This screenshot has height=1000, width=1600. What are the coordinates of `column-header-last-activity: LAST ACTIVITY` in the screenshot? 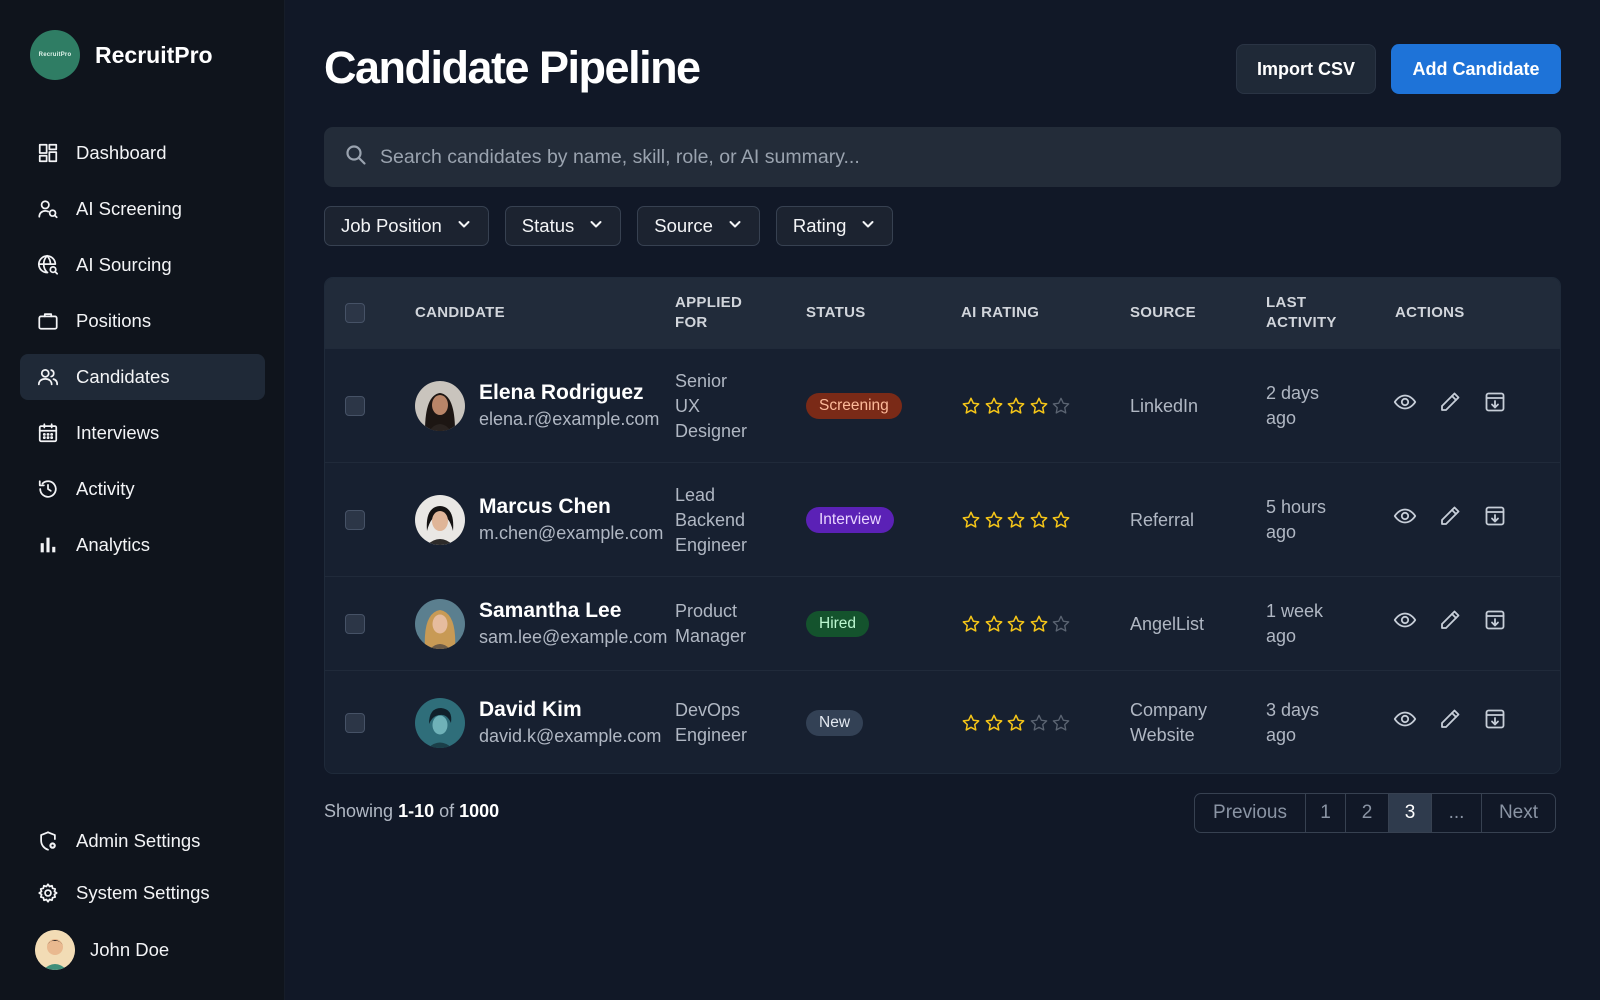 It's located at (1301, 313).